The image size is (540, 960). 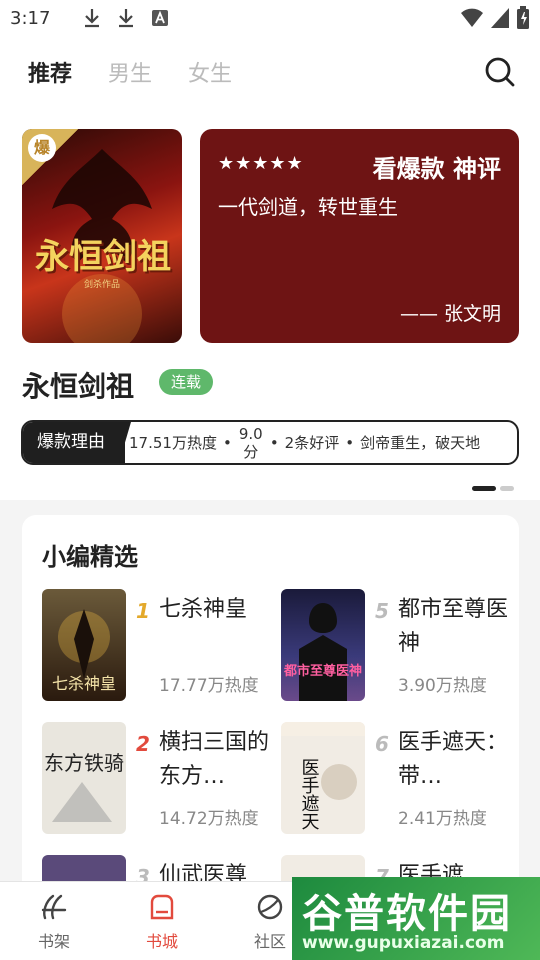 What do you see at coordinates (203, 609) in the screenshot?
I see `book-title: 七杀神皇` at bounding box center [203, 609].